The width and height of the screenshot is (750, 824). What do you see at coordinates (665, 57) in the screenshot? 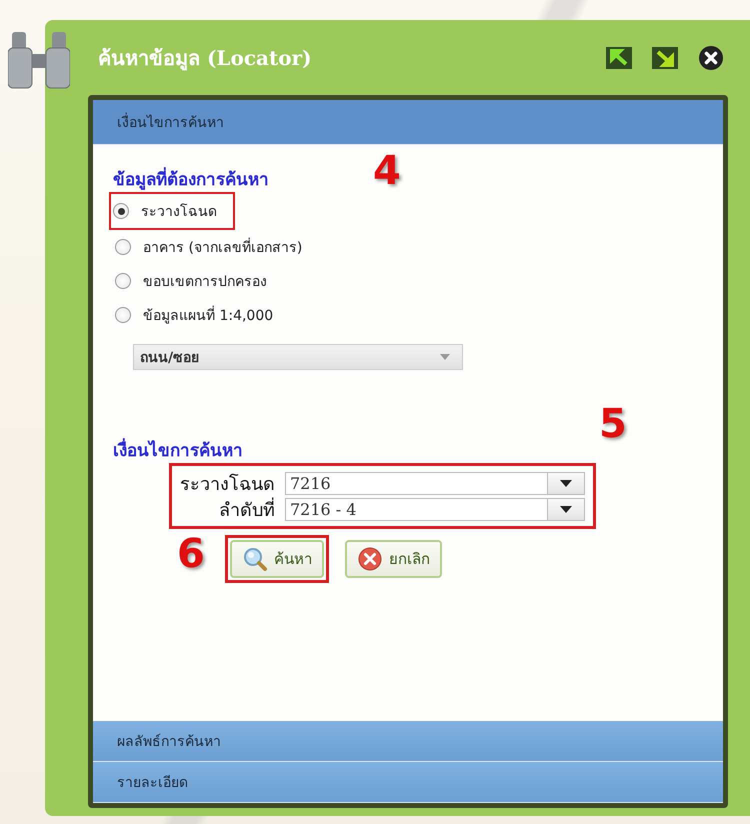
I see `arrow-down-right-icon` at bounding box center [665, 57].